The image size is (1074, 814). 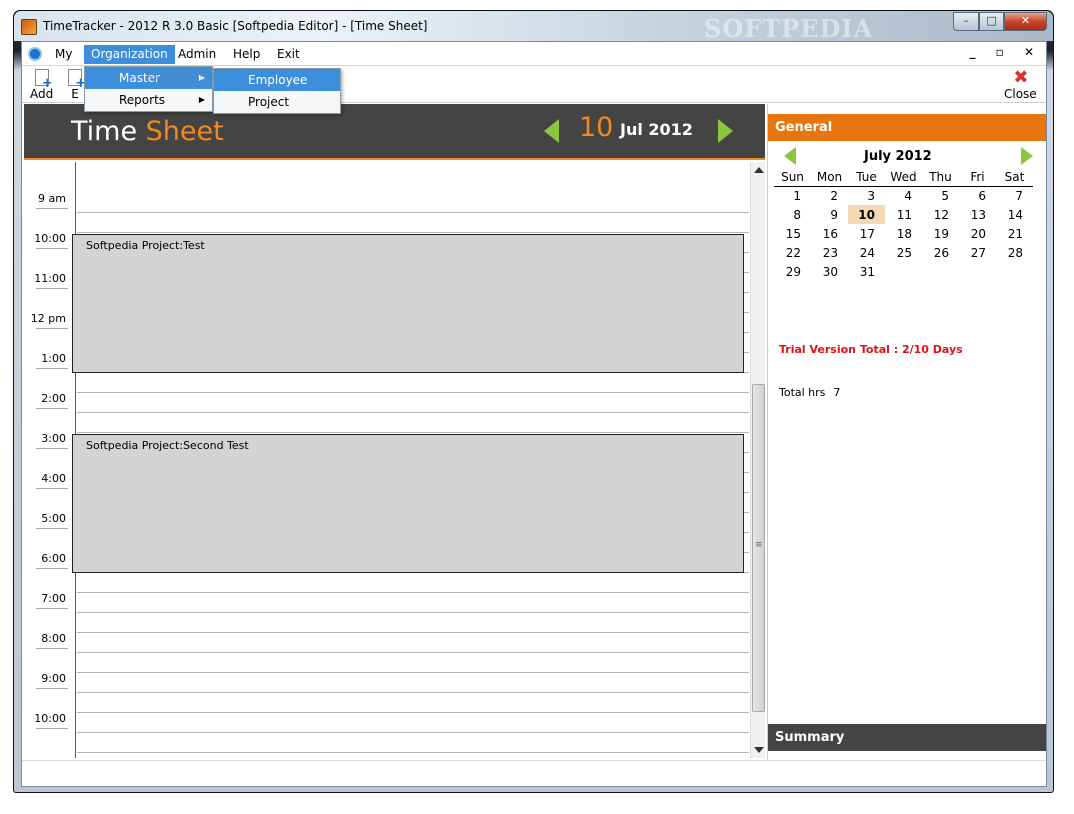 I want to click on master-submenu: Employee Project, so click(x=277, y=91).